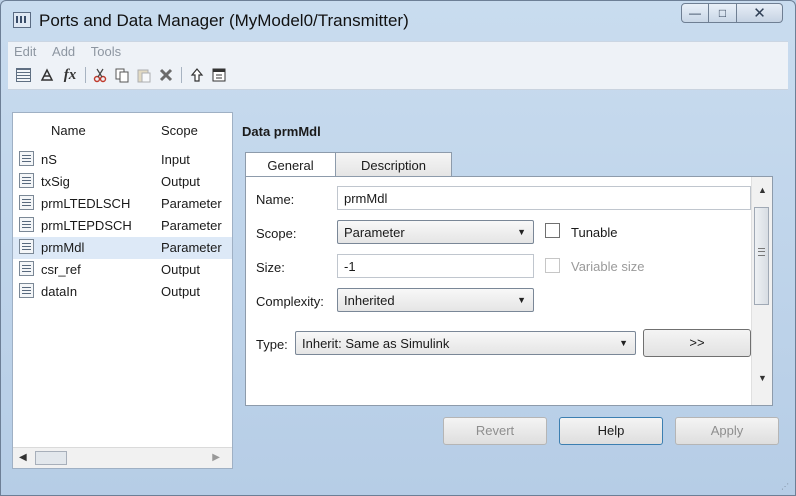  What do you see at coordinates (398, 51) in the screenshot?
I see `menu-bar: Edit Add Tools` at bounding box center [398, 51].